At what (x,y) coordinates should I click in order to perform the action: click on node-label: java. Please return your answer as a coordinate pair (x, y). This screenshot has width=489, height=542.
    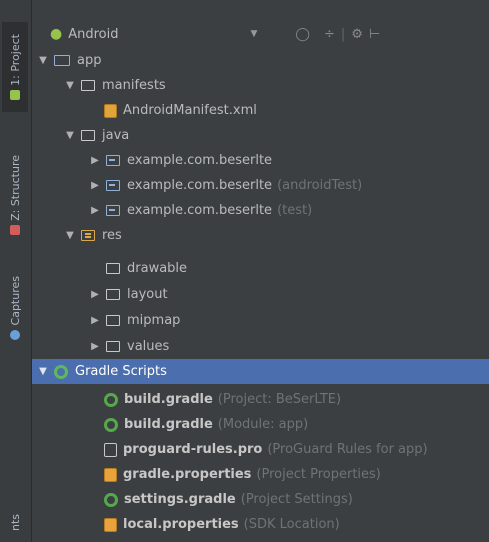
    Looking at the image, I should click on (116, 135).